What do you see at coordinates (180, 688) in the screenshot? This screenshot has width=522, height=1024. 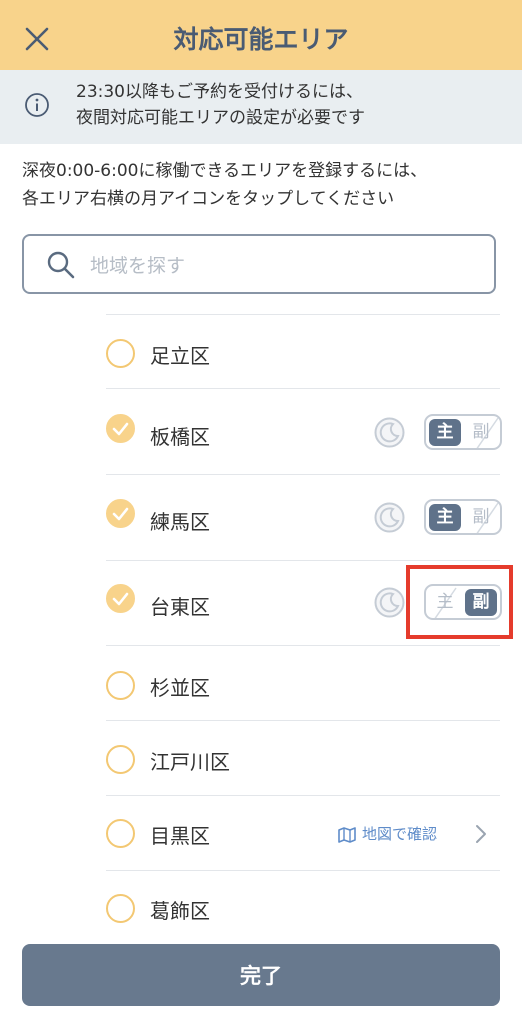 I see `area-label: 杉並区` at bounding box center [180, 688].